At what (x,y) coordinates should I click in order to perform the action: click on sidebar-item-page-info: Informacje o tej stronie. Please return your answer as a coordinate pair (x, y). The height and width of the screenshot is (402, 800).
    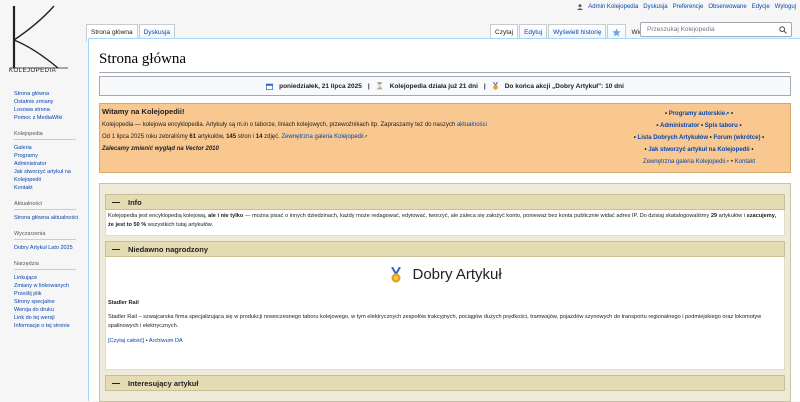
    Looking at the image, I should click on (49, 326).